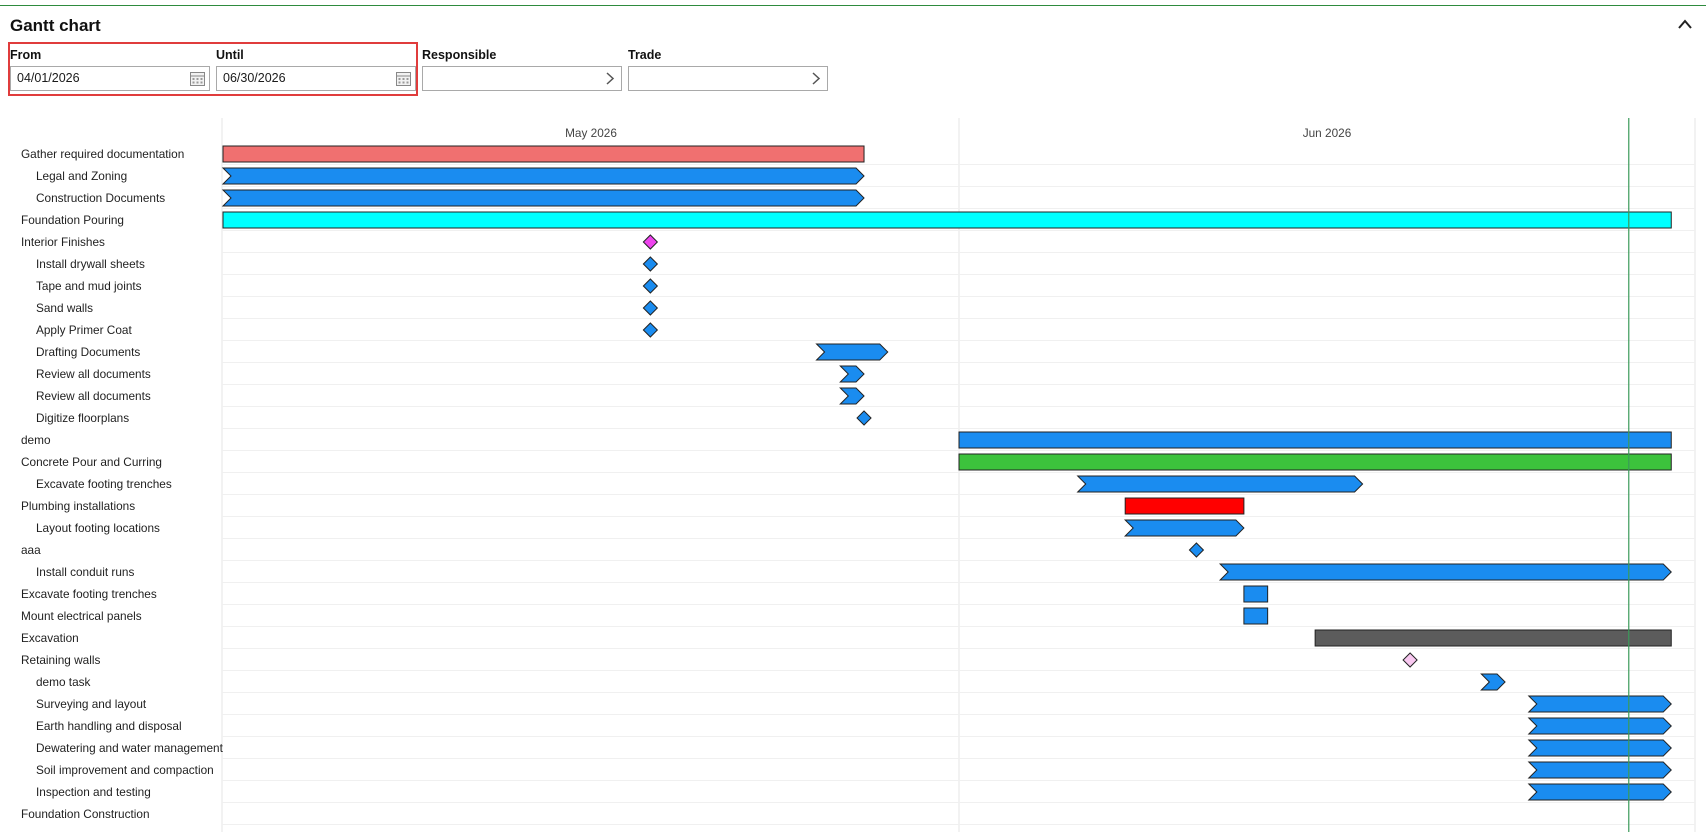 The image size is (1706, 832). I want to click on task-label: Gather required documentation, so click(102, 154).